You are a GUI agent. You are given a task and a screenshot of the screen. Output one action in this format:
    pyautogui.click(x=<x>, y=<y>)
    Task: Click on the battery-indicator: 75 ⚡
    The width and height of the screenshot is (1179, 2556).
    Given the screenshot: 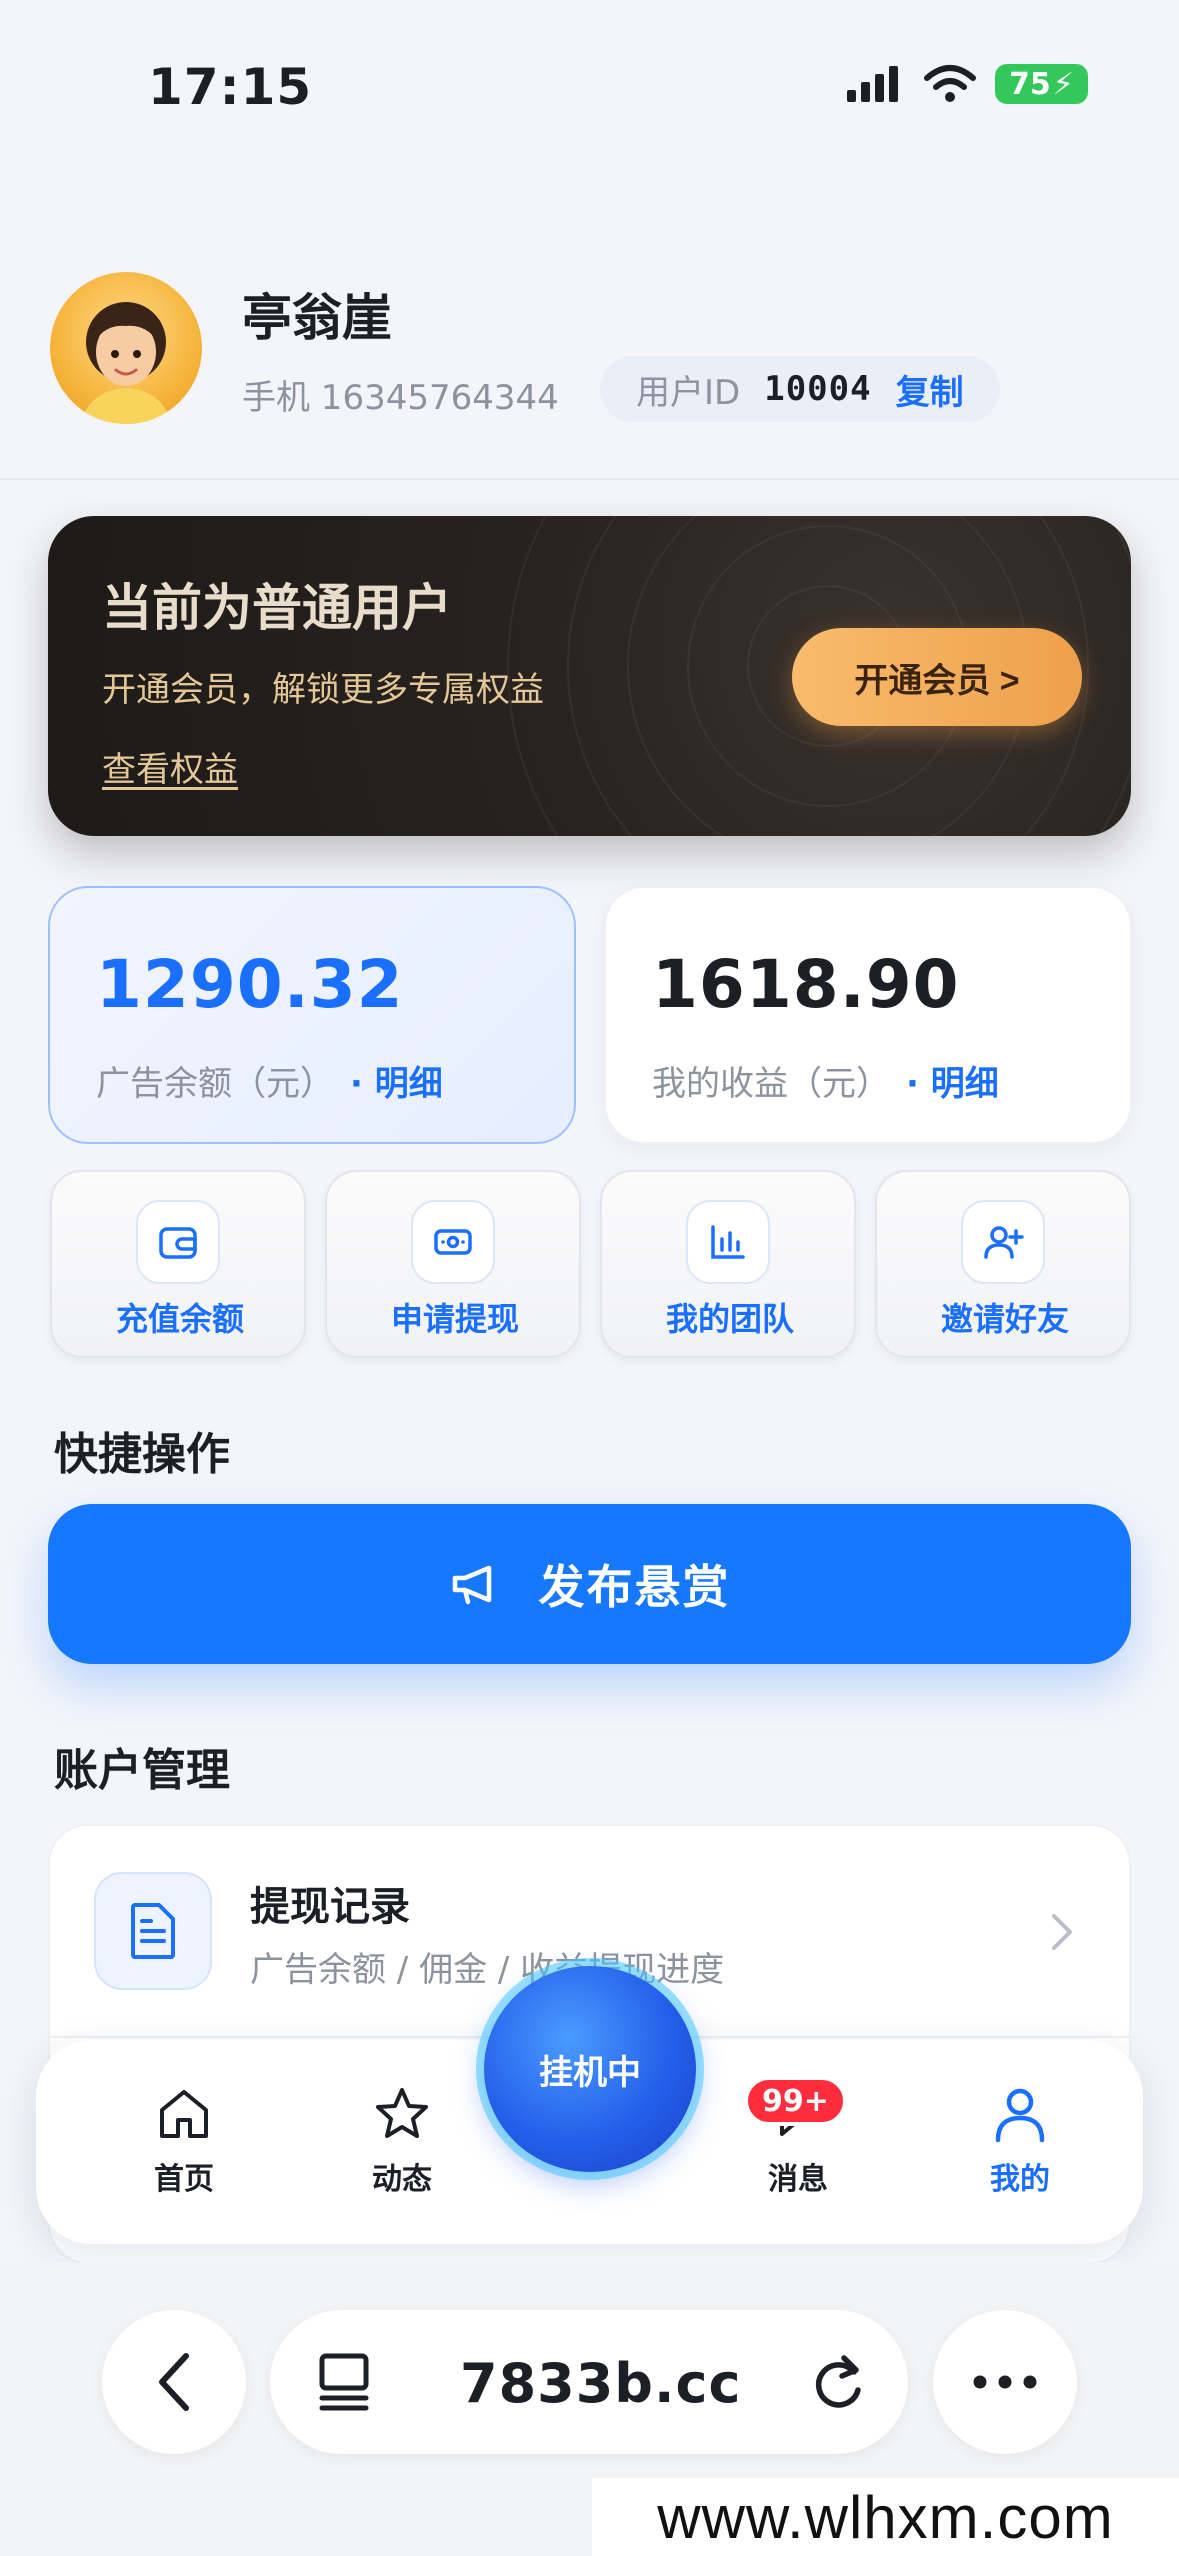 What is the action you would take?
    pyautogui.click(x=1041, y=84)
    